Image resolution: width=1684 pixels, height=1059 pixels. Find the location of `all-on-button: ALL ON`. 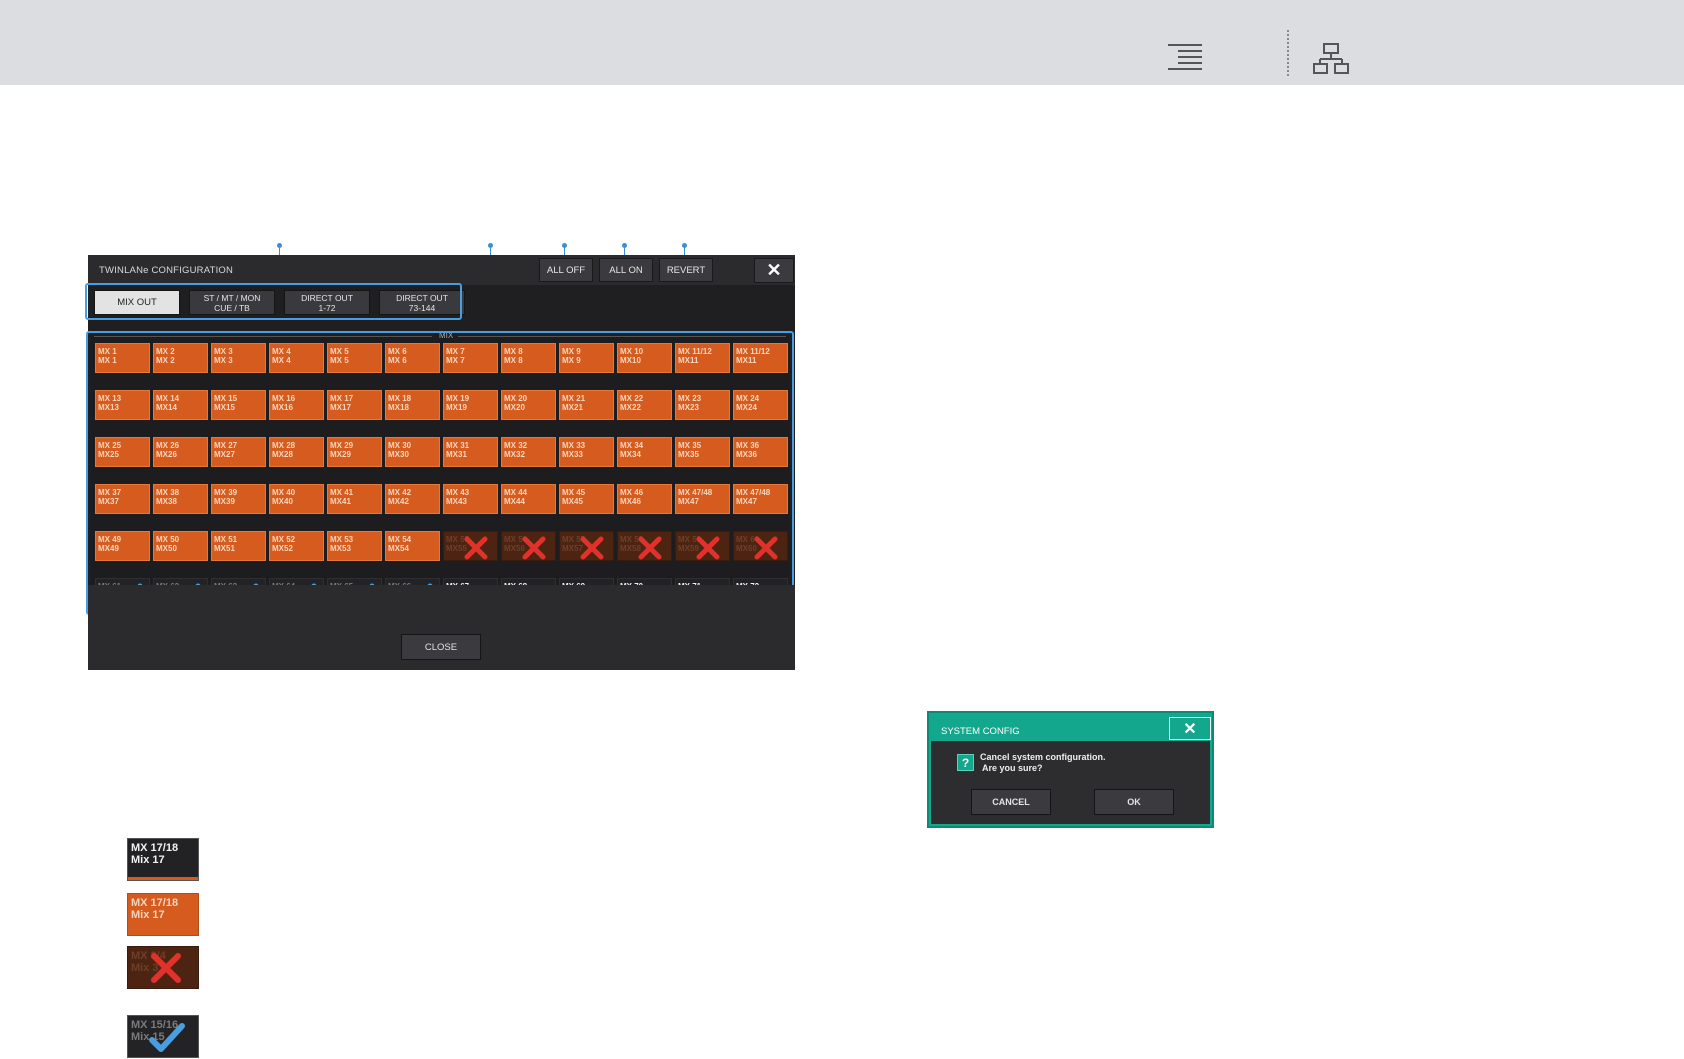

all-on-button: ALL ON is located at coordinates (626, 270).